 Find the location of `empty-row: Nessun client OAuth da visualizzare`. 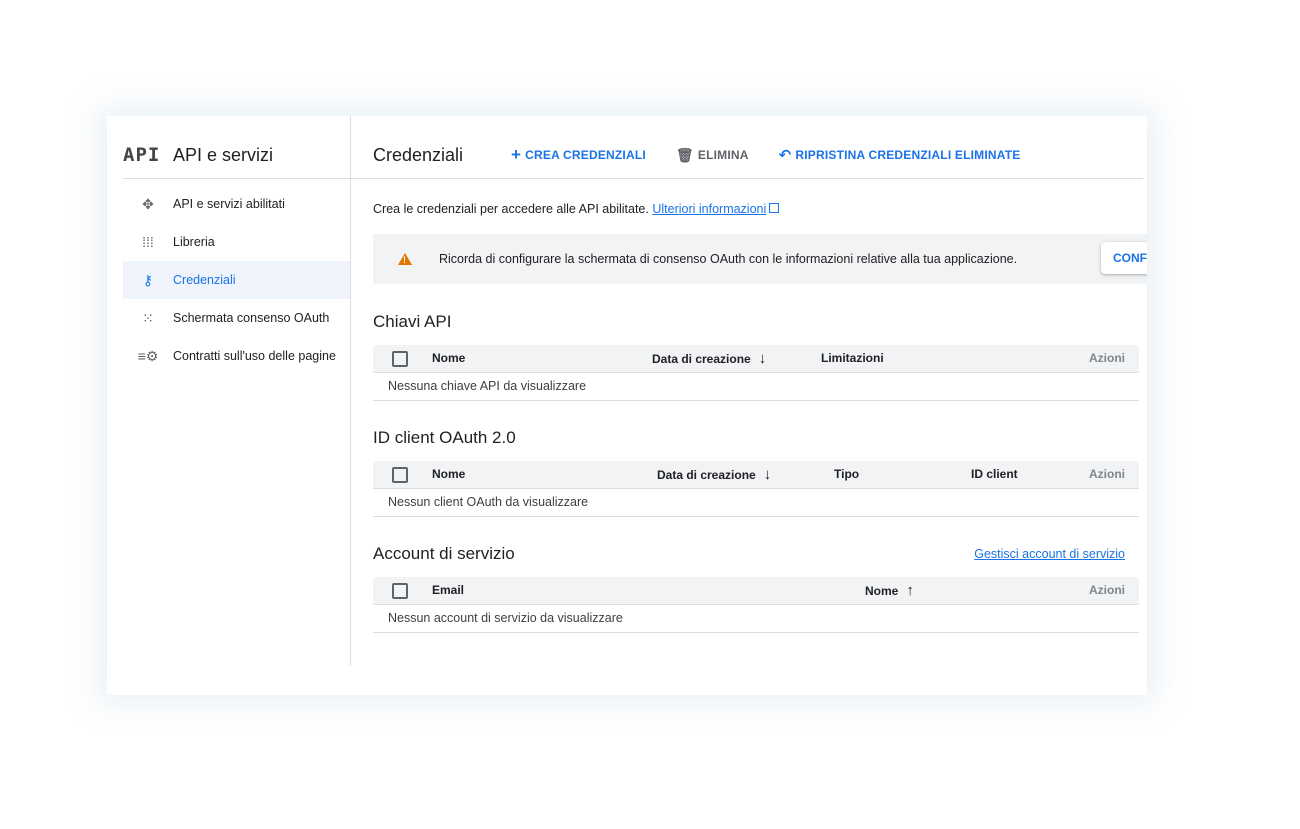

empty-row: Nessun client OAuth da visualizzare is located at coordinates (756, 503).